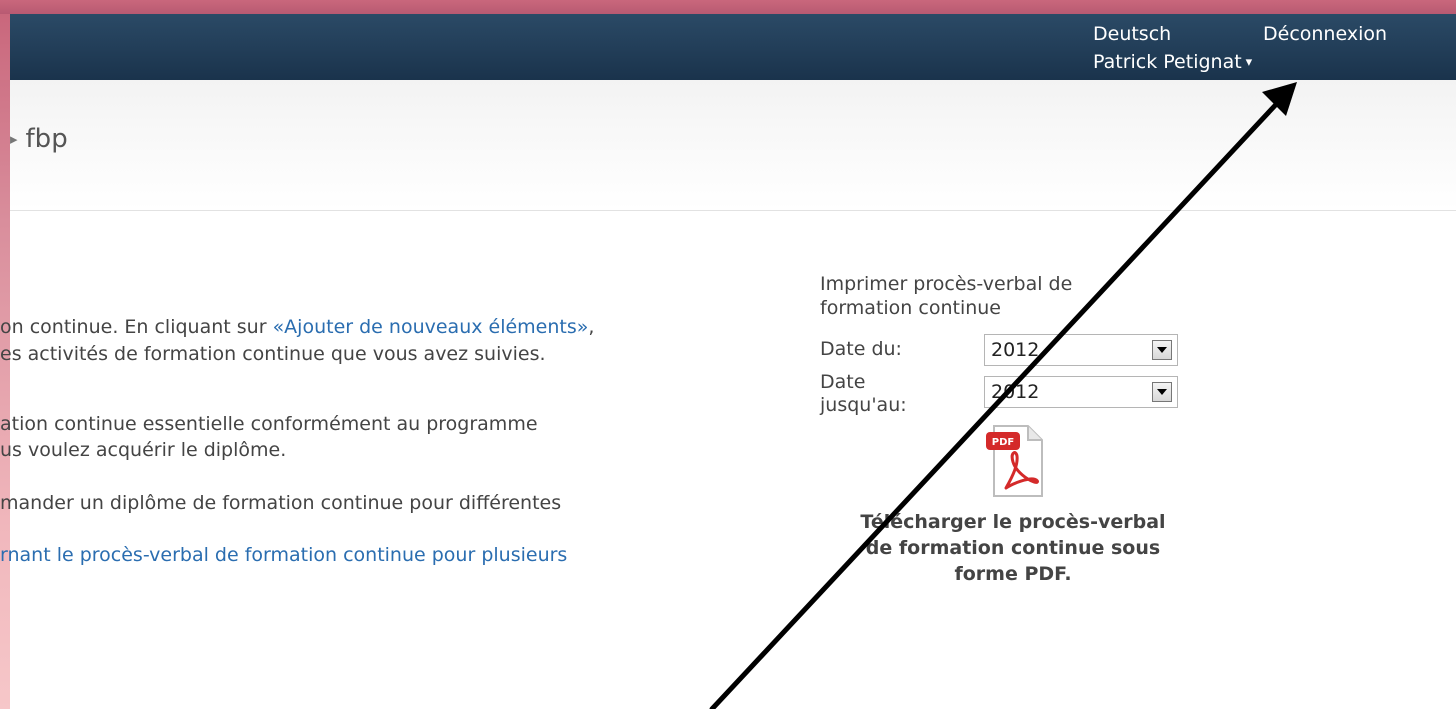  What do you see at coordinates (910, 308) in the screenshot?
I see `print-panel-title-line-2: formation continue` at bounding box center [910, 308].